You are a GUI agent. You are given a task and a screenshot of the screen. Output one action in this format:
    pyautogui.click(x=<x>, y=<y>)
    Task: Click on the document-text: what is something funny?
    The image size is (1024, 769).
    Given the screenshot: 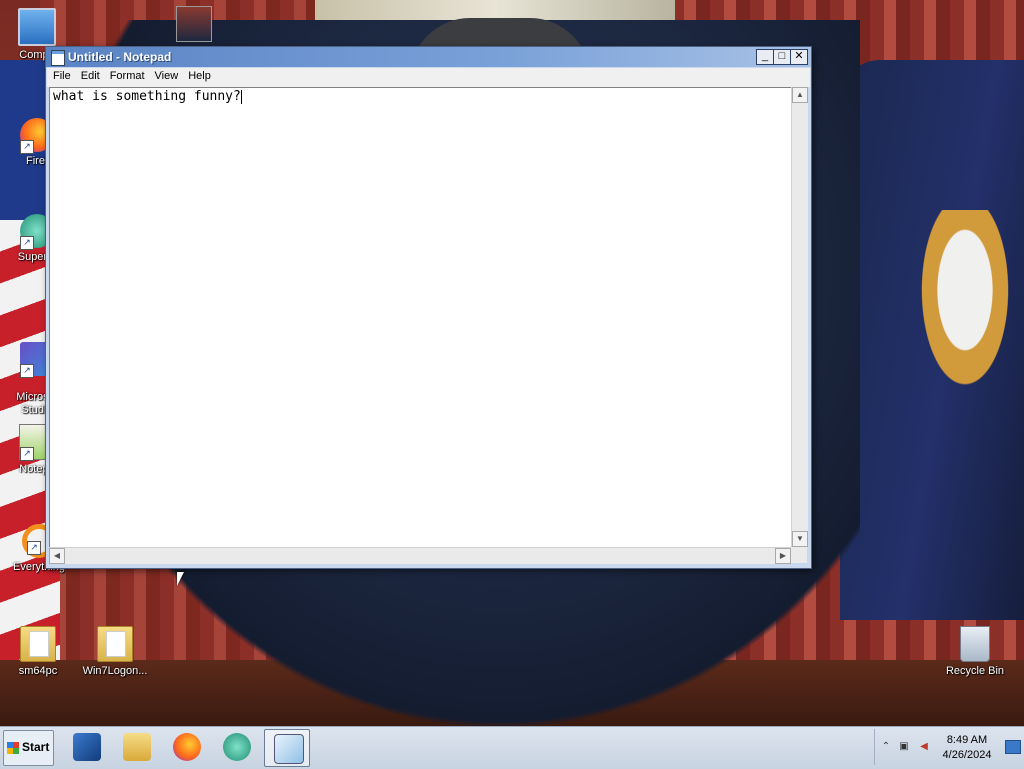 What is the action you would take?
    pyautogui.click(x=147, y=96)
    